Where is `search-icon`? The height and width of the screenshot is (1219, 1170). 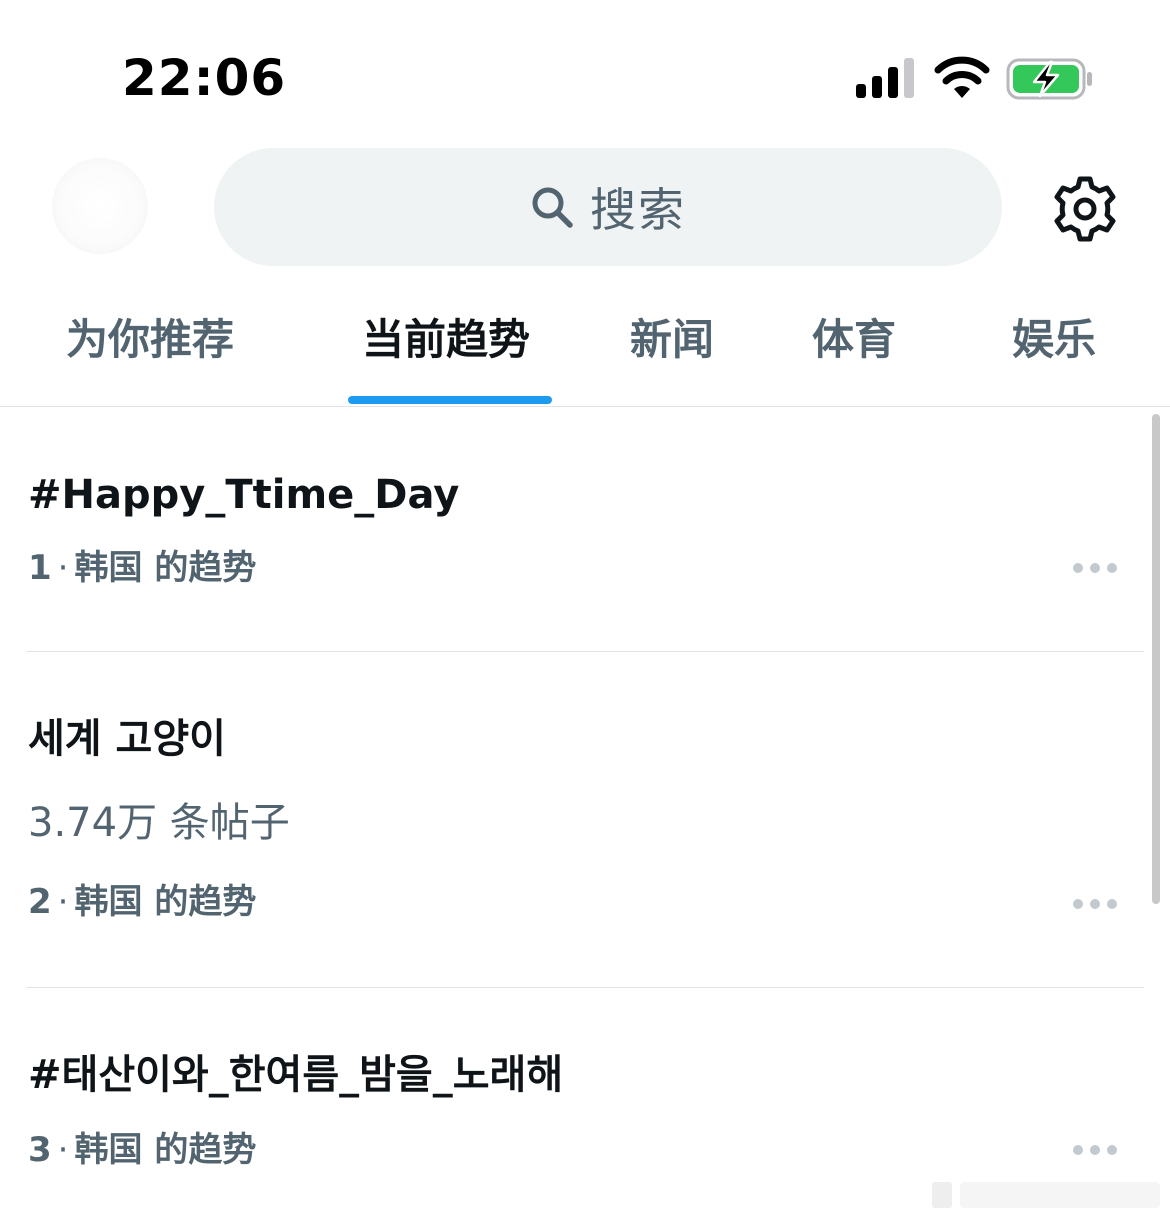
search-icon is located at coordinates (552, 207).